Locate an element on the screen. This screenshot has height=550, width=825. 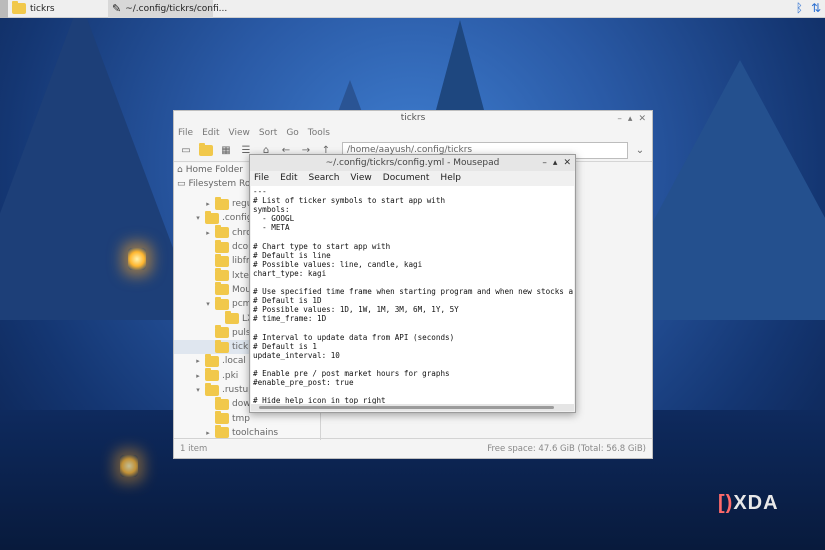
code-line: #enable_pre_post: true is located at coordinates (303, 382).